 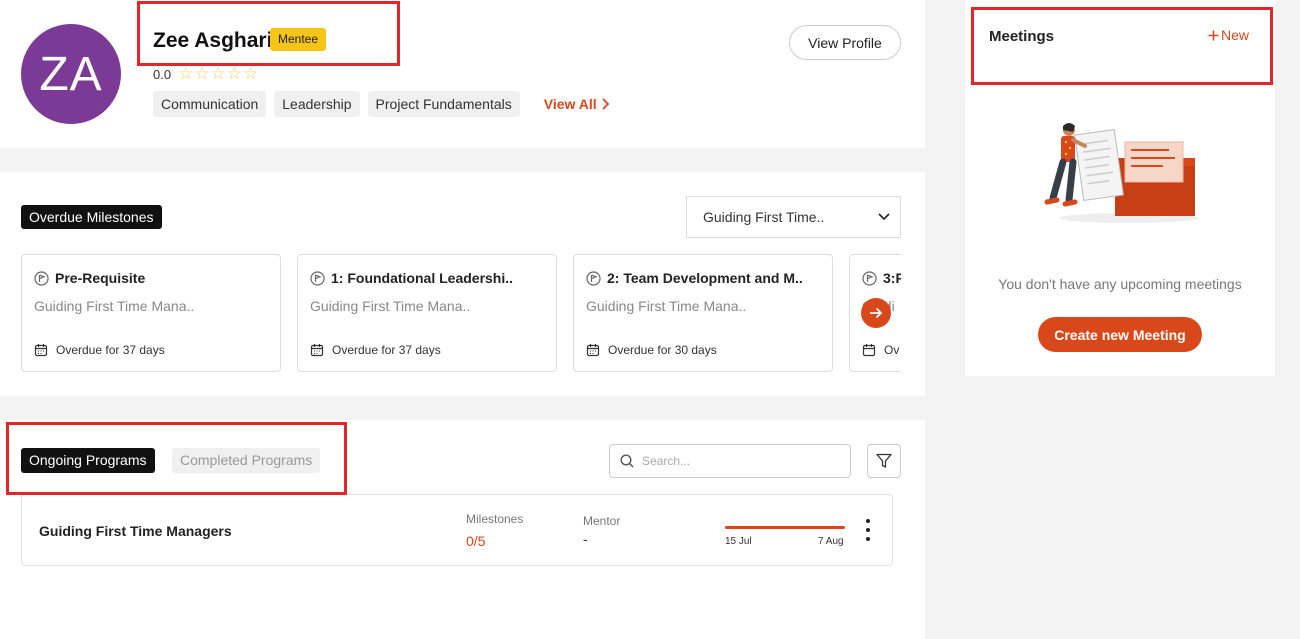 What do you see at coordinates (1120, 334) in the screenshot?
I see `create-meeting-button: Create new Meeting` at bounding box center [1120, 334].